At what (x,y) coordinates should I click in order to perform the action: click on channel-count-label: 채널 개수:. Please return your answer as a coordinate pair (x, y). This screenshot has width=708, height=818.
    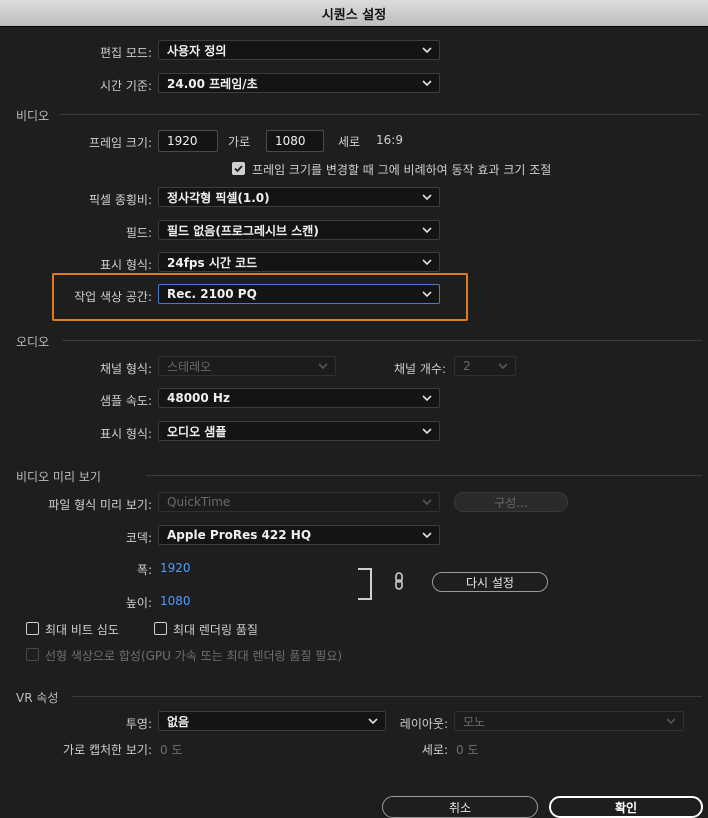
    Looking at the image, I should click on (419, 369).